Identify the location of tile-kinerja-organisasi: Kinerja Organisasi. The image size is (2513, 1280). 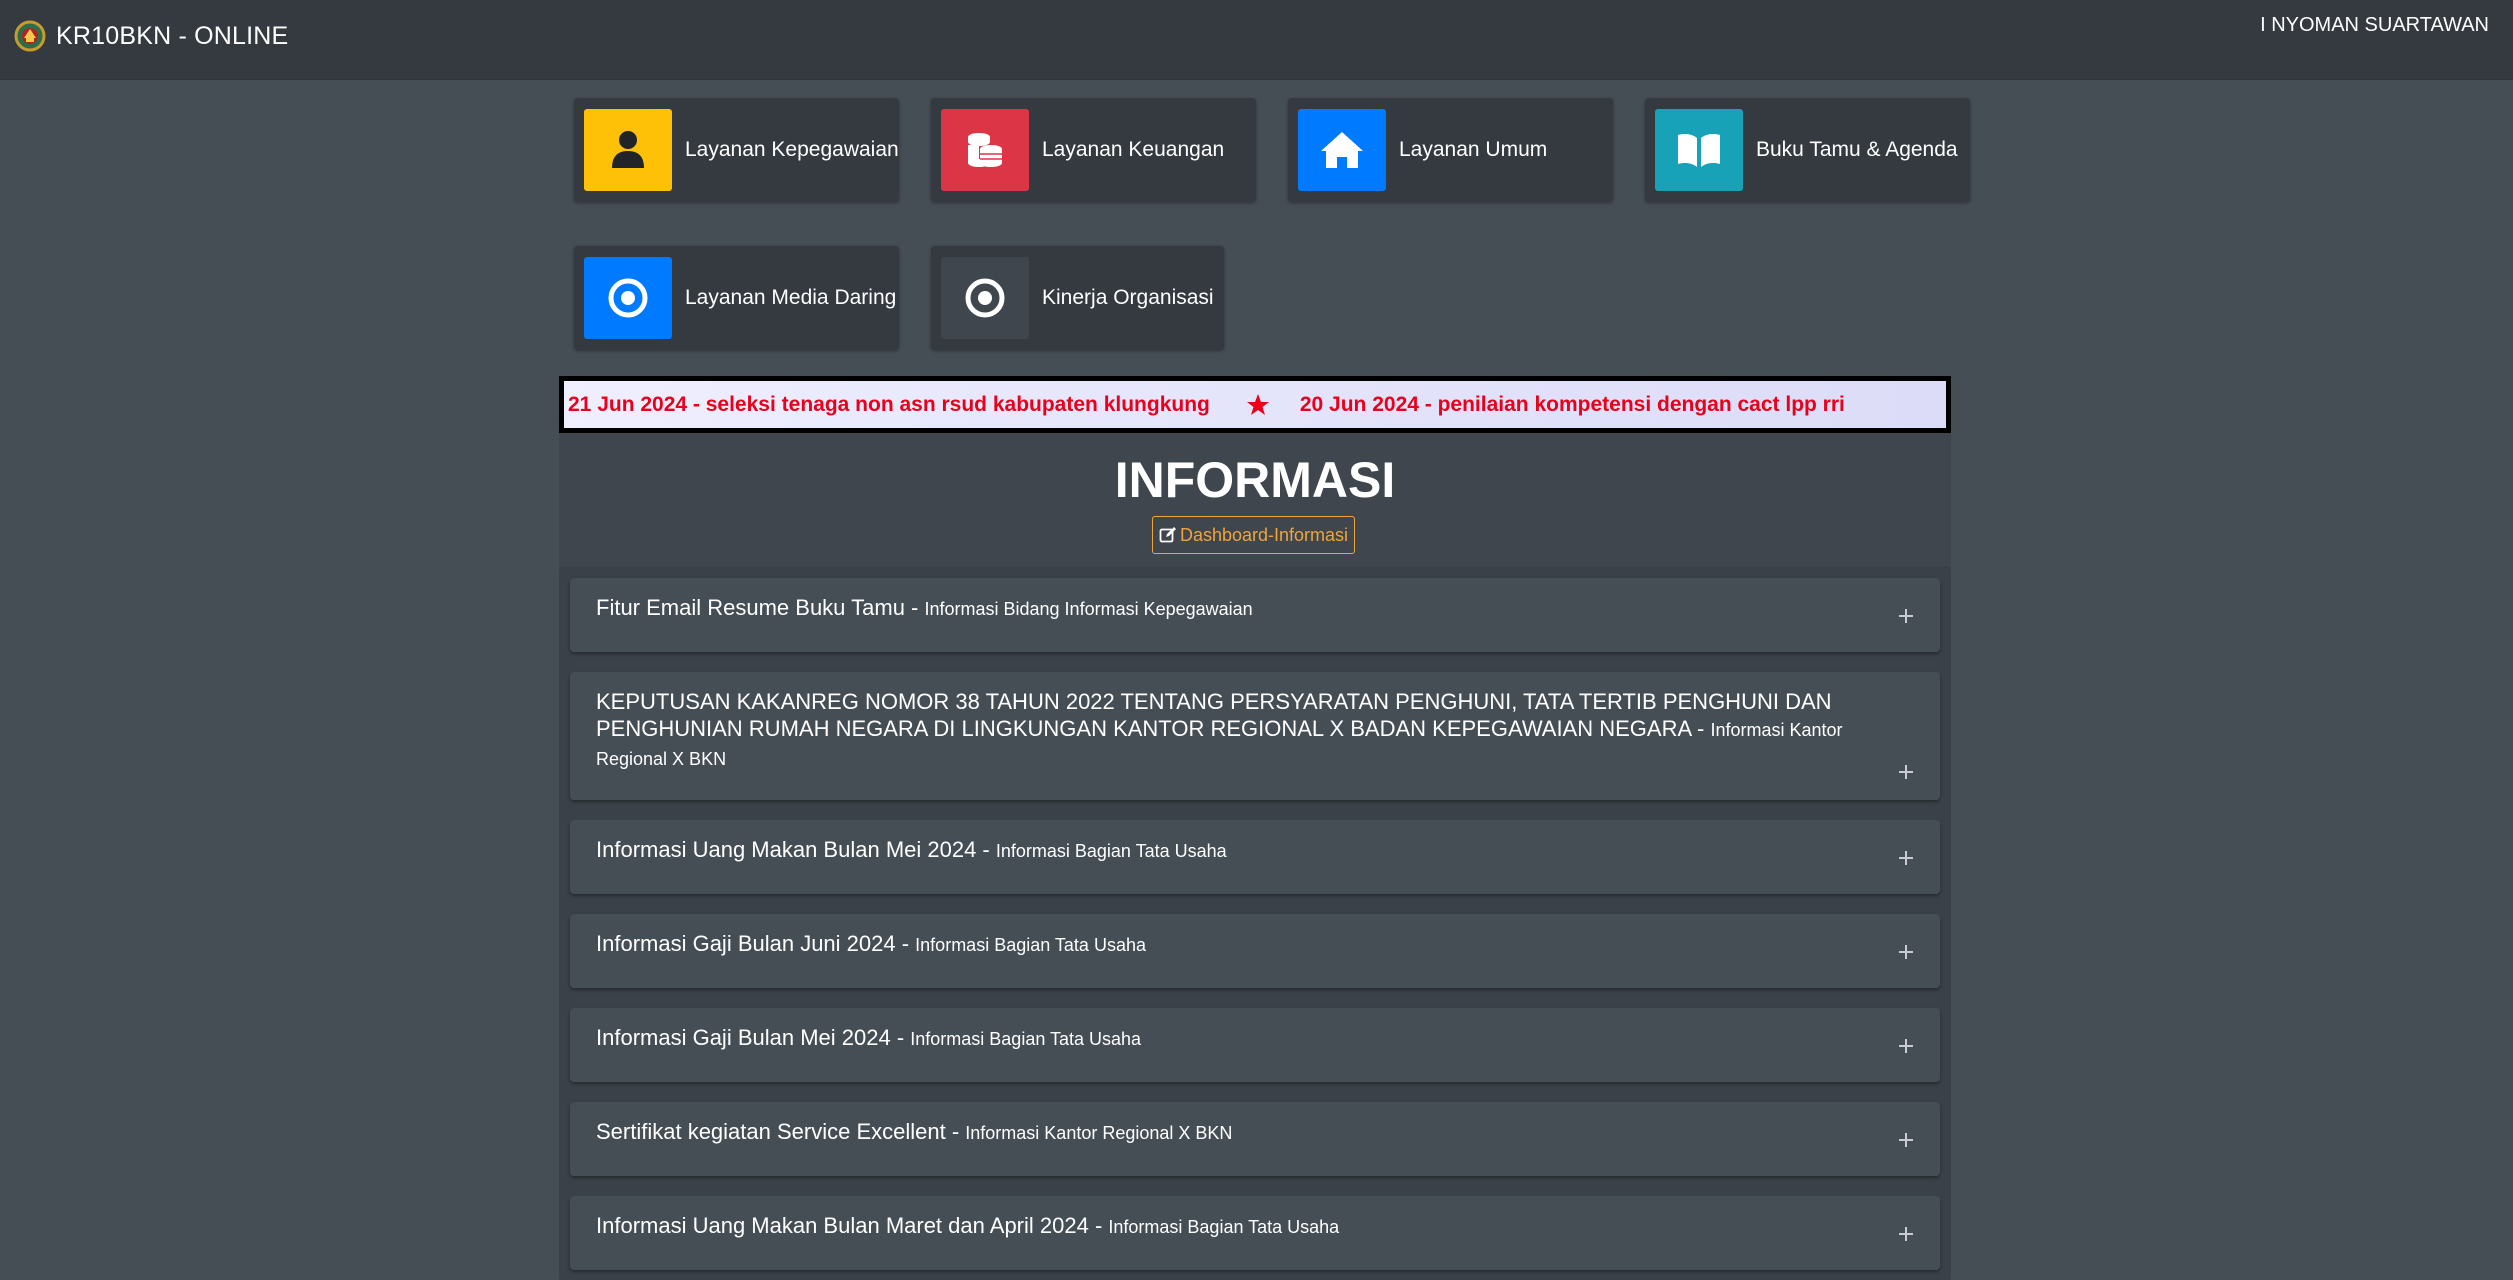
(1077, 298).